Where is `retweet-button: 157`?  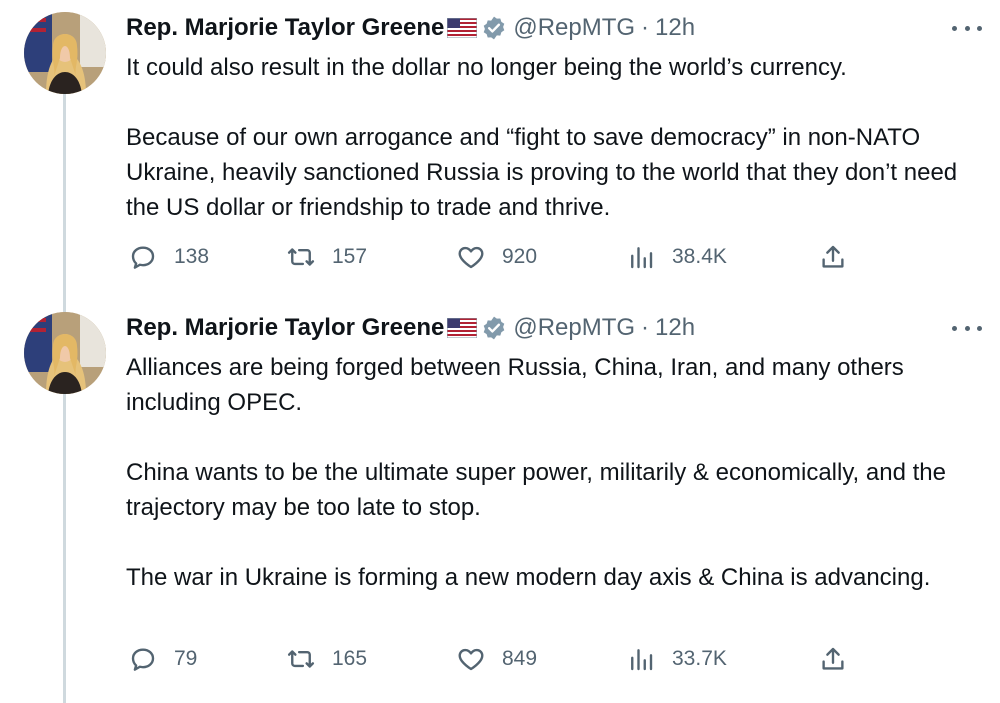
retweet-button: 157 is located at coordinates (326, 257).